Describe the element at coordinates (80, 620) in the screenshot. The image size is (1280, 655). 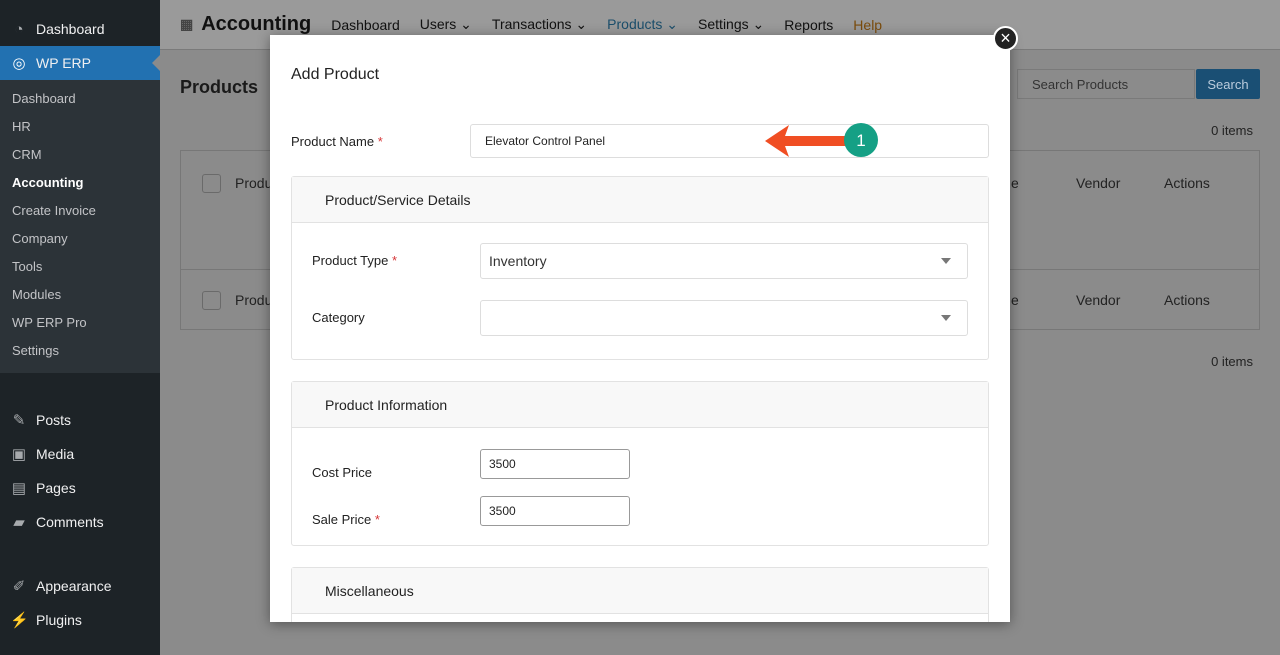
I see `sidebar-item-plugins: ⚡ Plugins` at that location.